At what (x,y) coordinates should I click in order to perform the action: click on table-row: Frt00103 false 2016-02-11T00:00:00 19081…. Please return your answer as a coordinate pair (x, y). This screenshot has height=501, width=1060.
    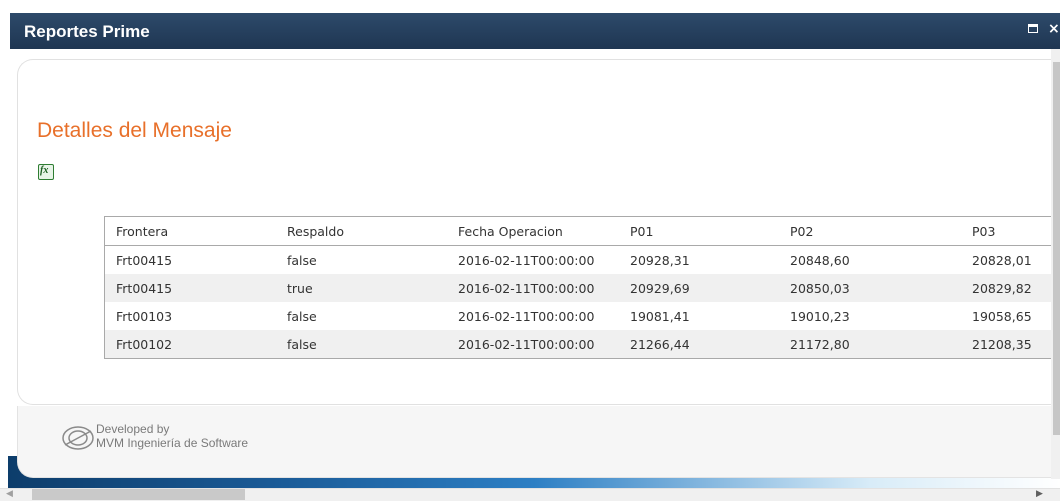
    Looking at the image, I should click on (582, 316).